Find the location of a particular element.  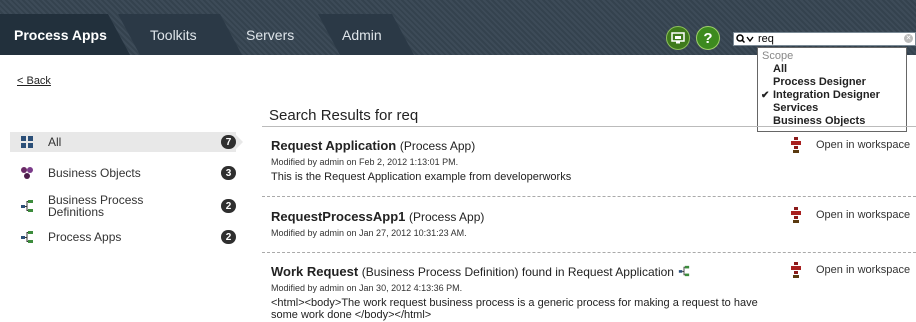

help-icon: ? is located at coordinates (708, 38).